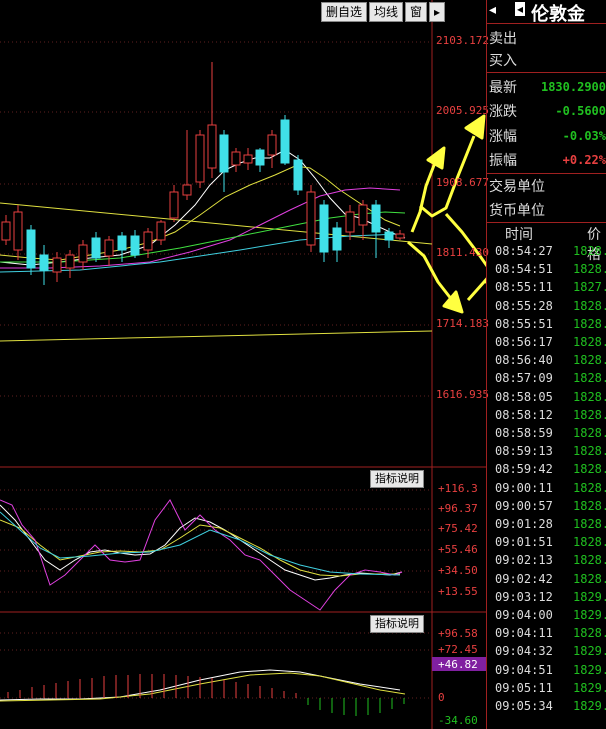  What do you see at coordinates (546, 380) in the screenshot?
I see `tick-row: 08:57:09 1828.` at bounding box center [546, 380].